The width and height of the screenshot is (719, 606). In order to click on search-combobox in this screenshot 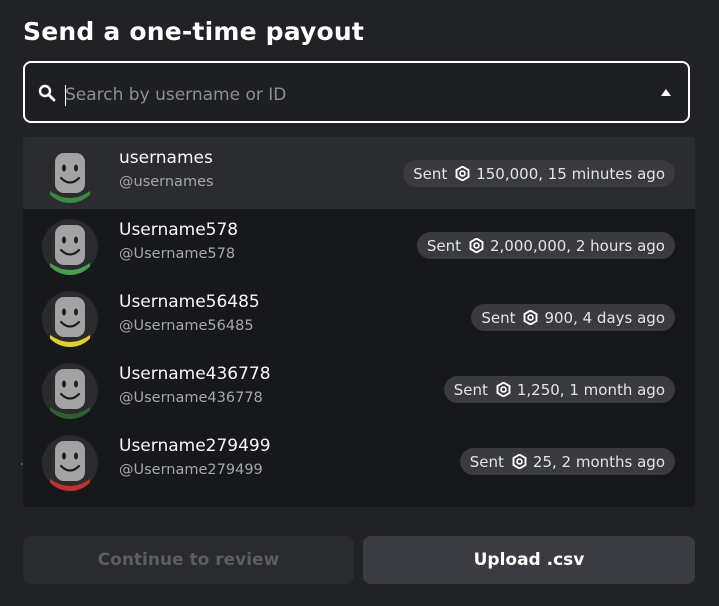, I will do `click(356, 92)`.